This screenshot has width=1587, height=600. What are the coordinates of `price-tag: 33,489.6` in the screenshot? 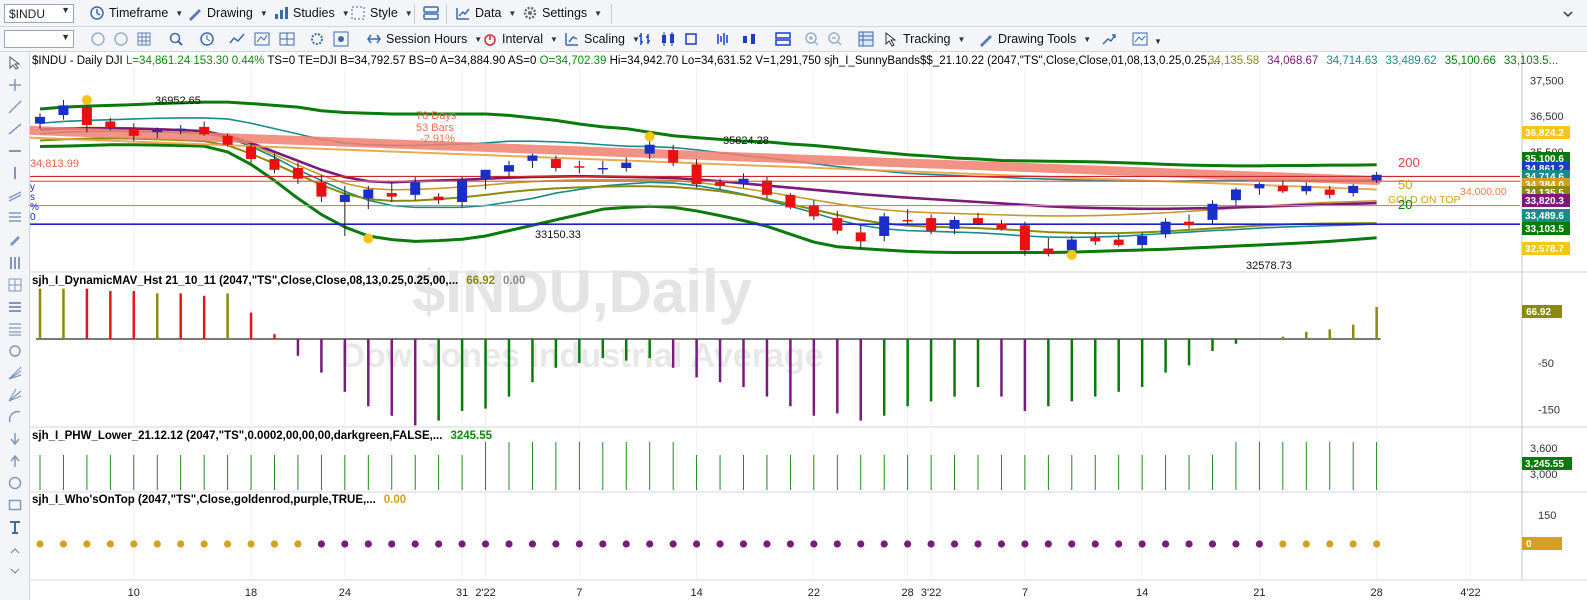 It's located at (1546, 215).